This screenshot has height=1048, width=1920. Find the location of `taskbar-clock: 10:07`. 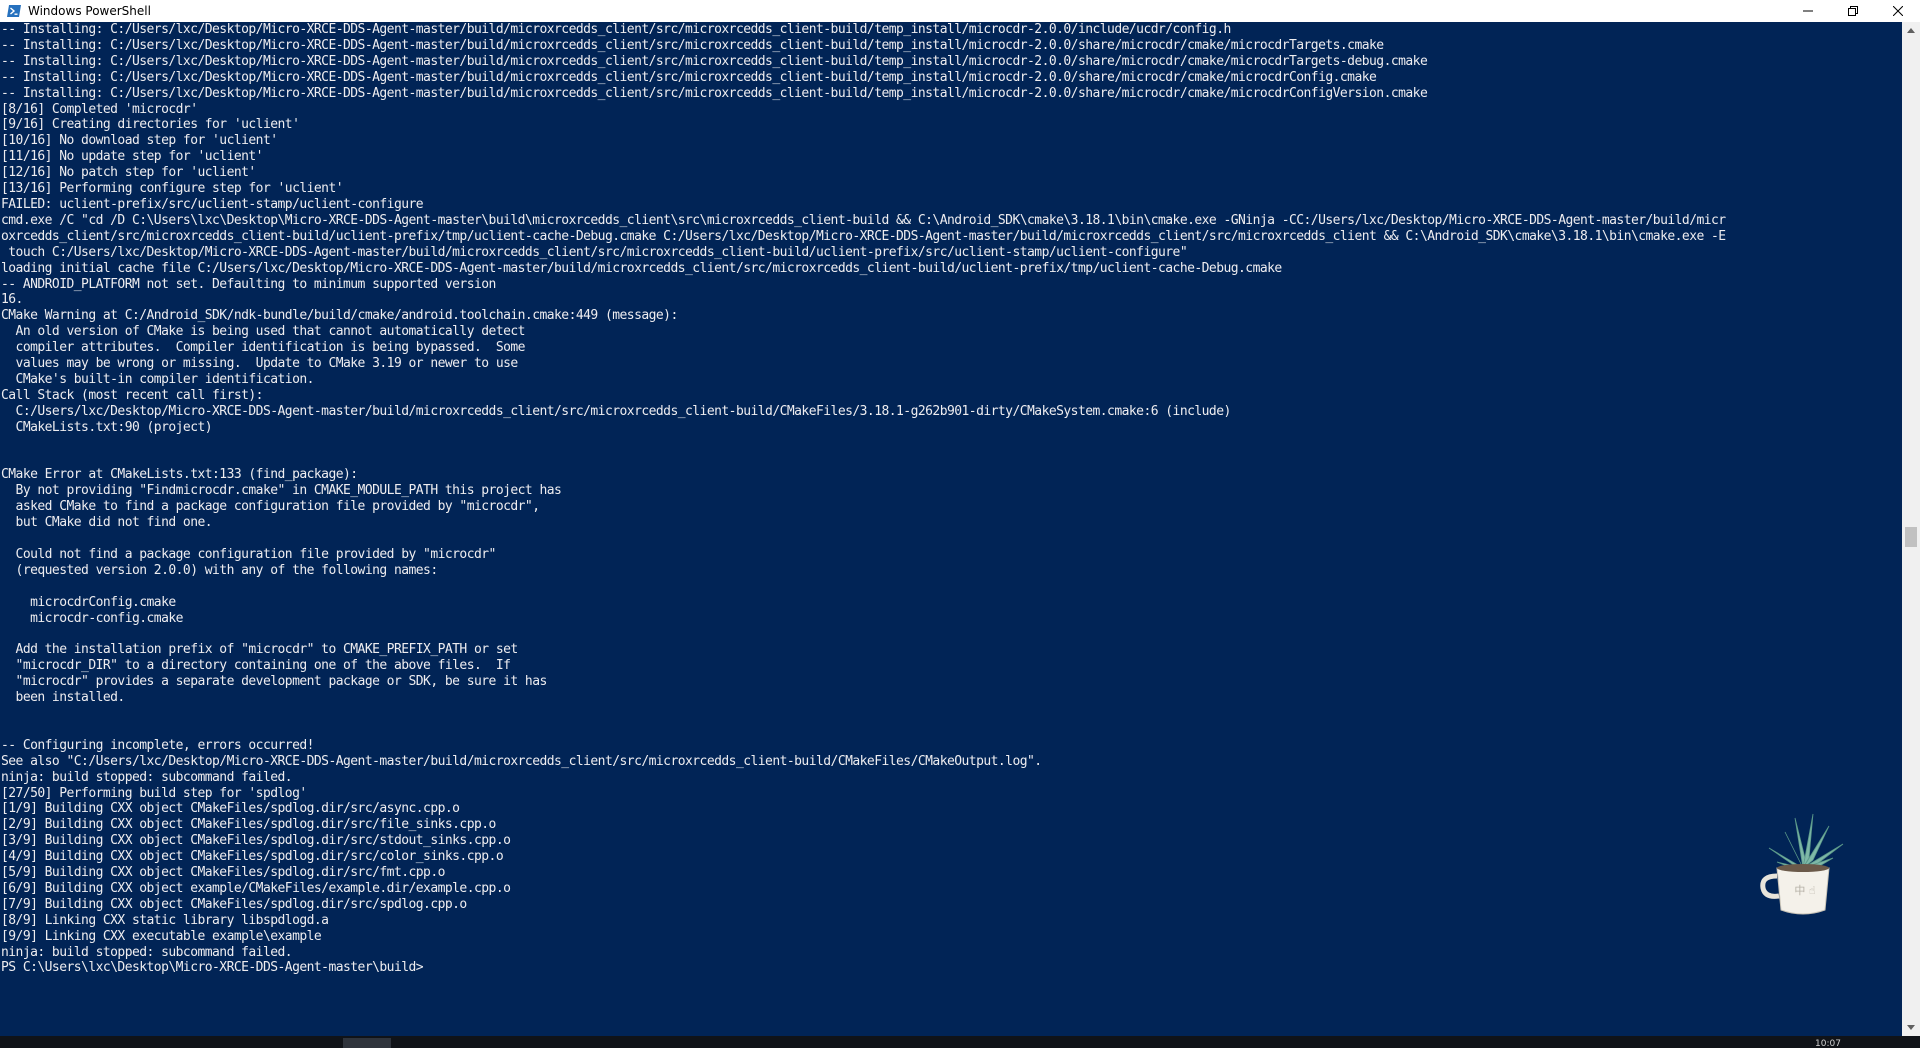

taskbar-clock: 10:07 is located at coordinates (1828, 1043).